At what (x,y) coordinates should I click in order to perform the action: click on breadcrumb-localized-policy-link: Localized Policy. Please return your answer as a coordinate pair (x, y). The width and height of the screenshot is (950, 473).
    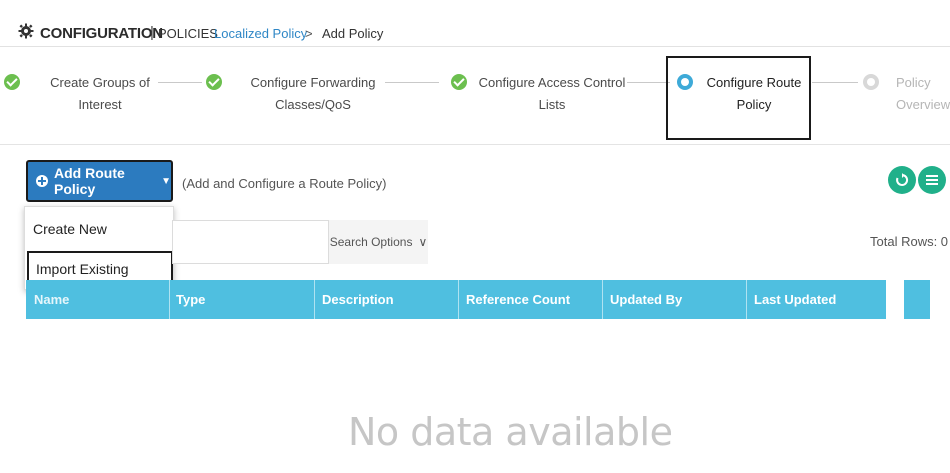
    Looking at the image, I should click on (260, 33).